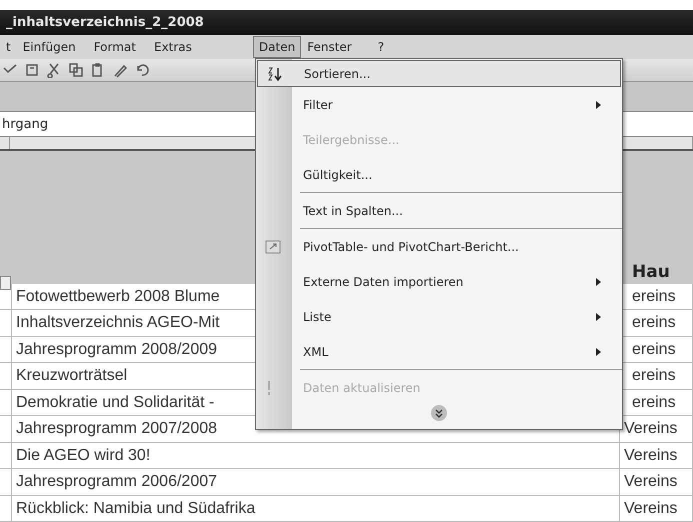  I want to click on menu-option: Filter, so click(439, 104).